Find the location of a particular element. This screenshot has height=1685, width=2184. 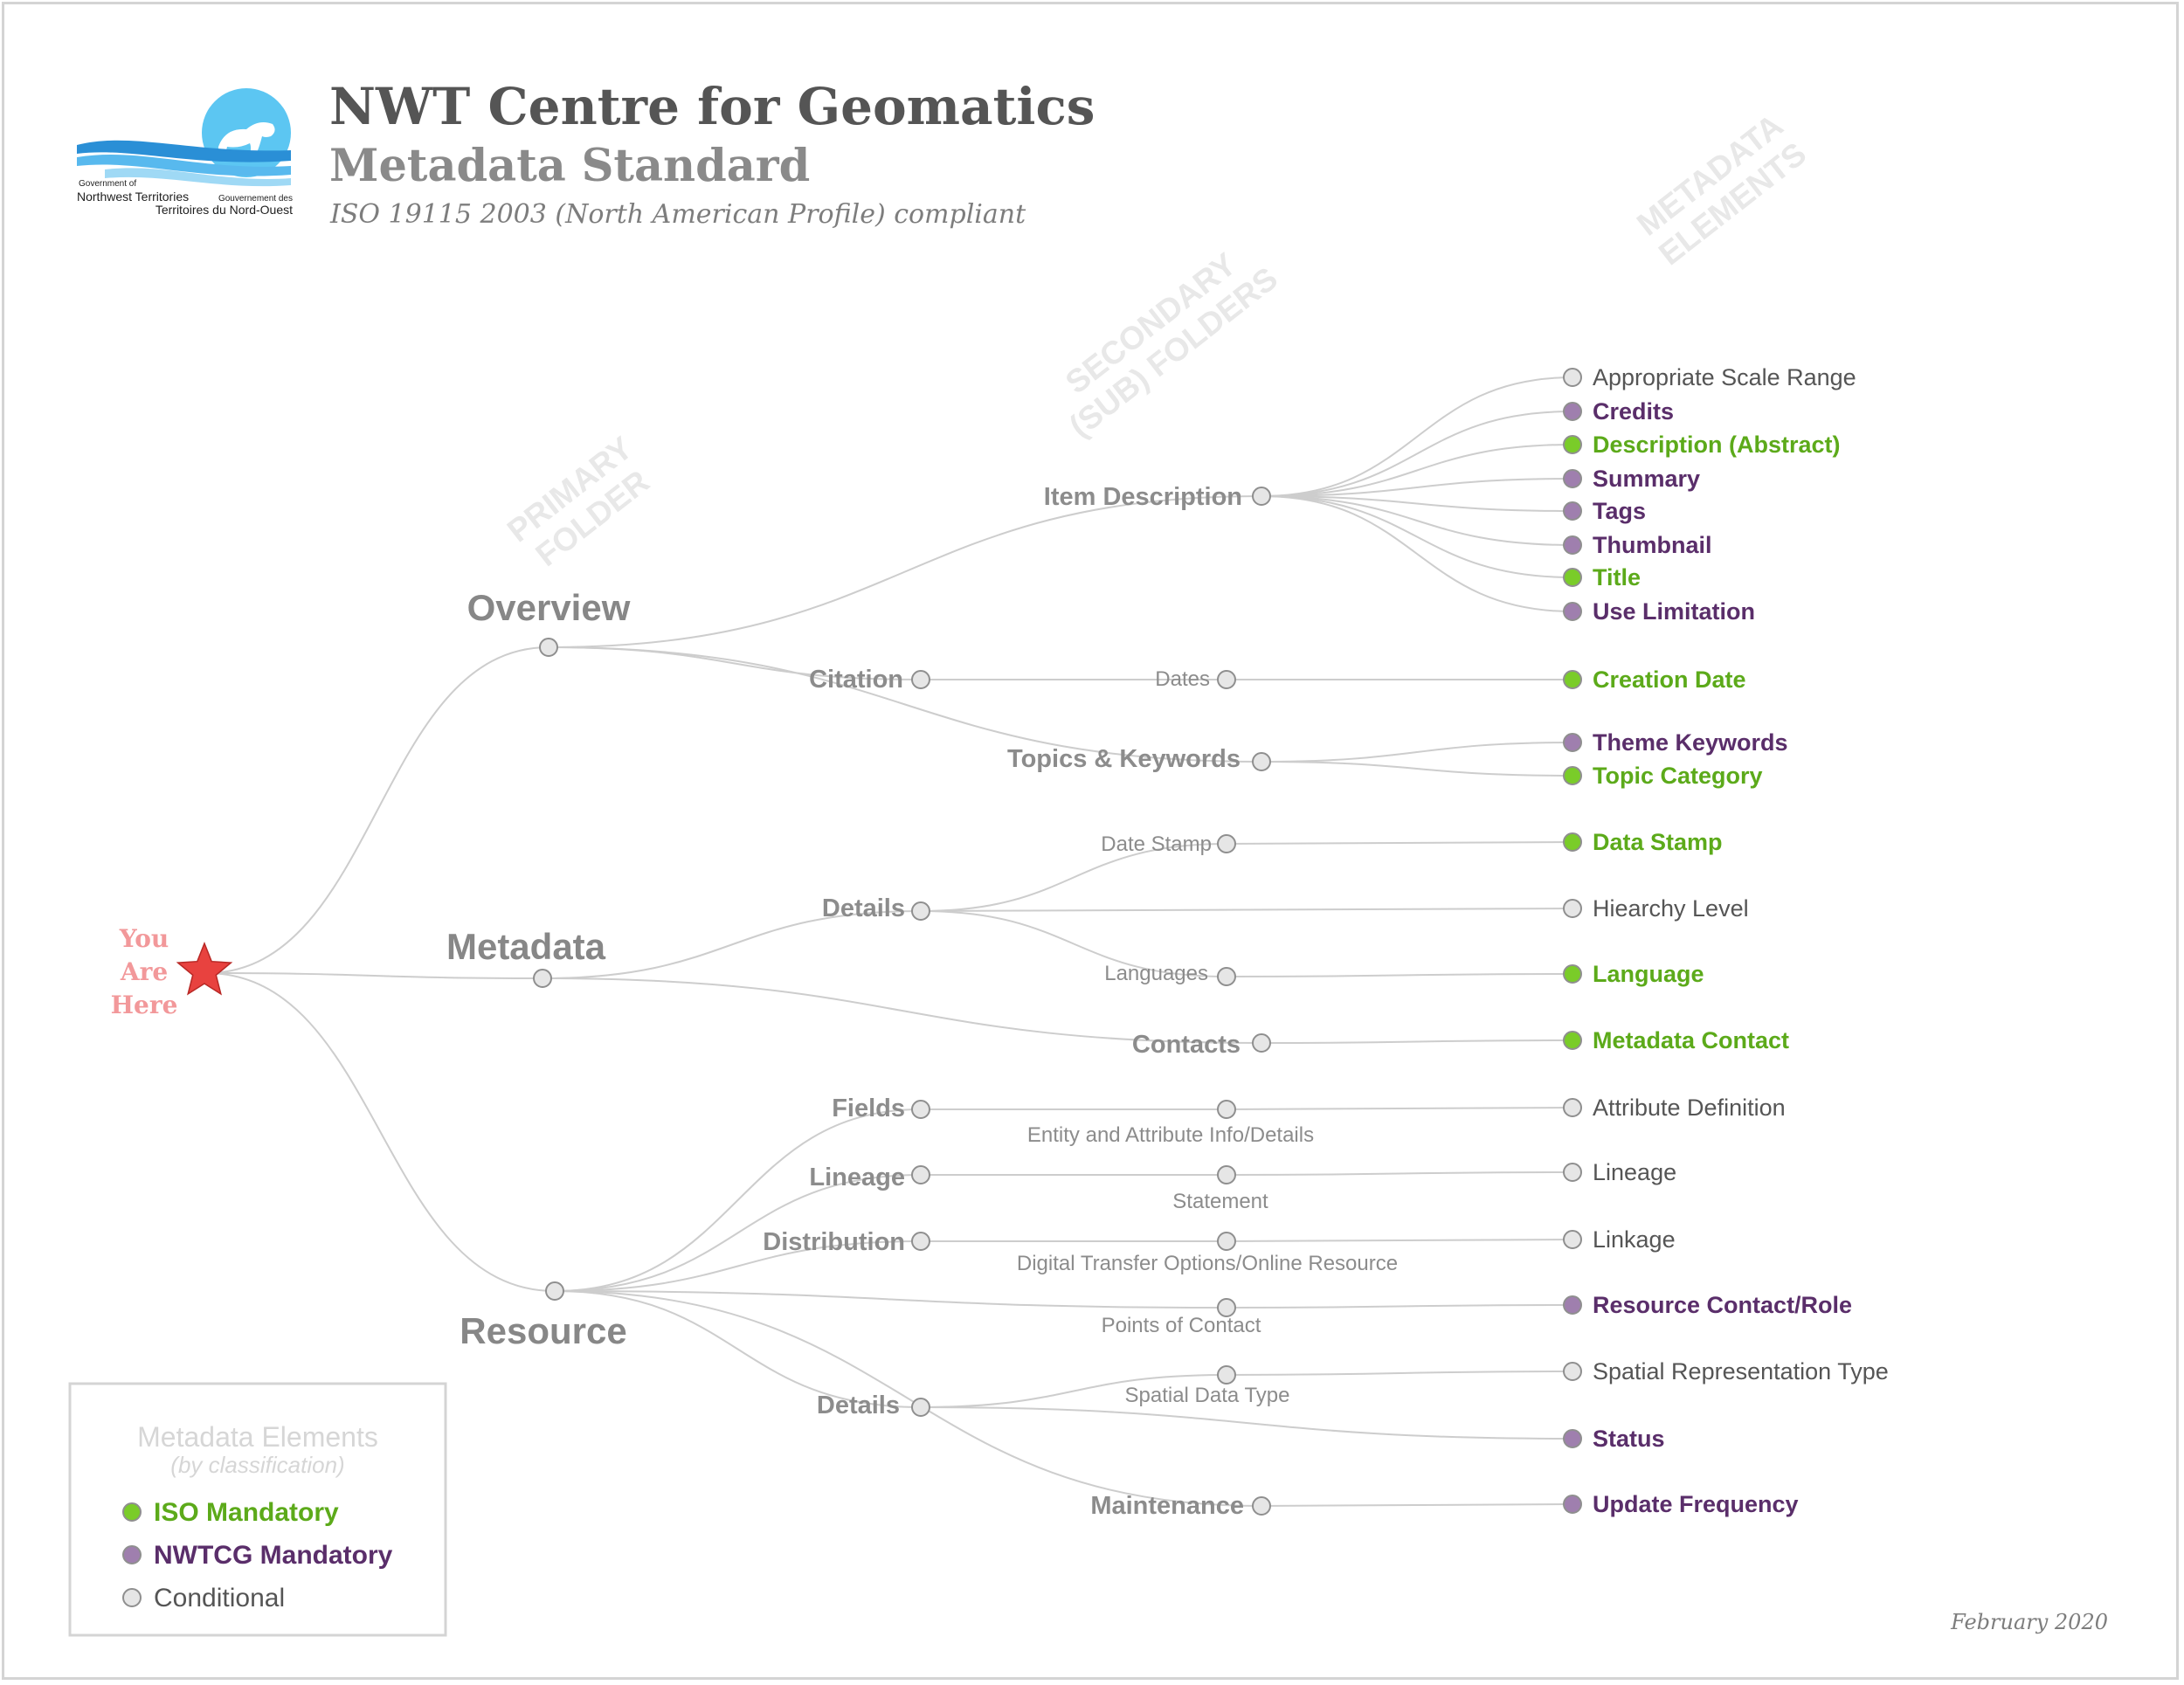

element-dot-data-stamp is located at coordinates (1572, 842).